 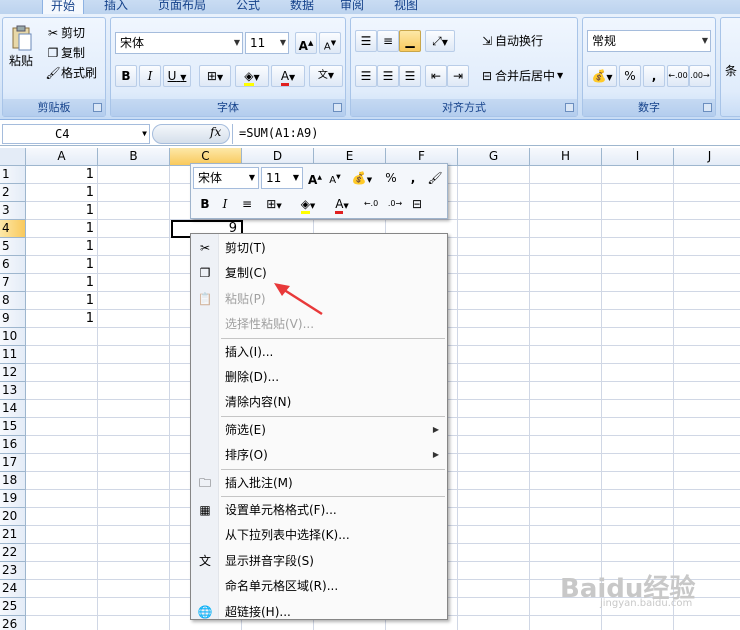 What do you see at coordinates (352, 7) in the screenshot?
I see `tab-review: 审阅` at bounding box center [352, 7].